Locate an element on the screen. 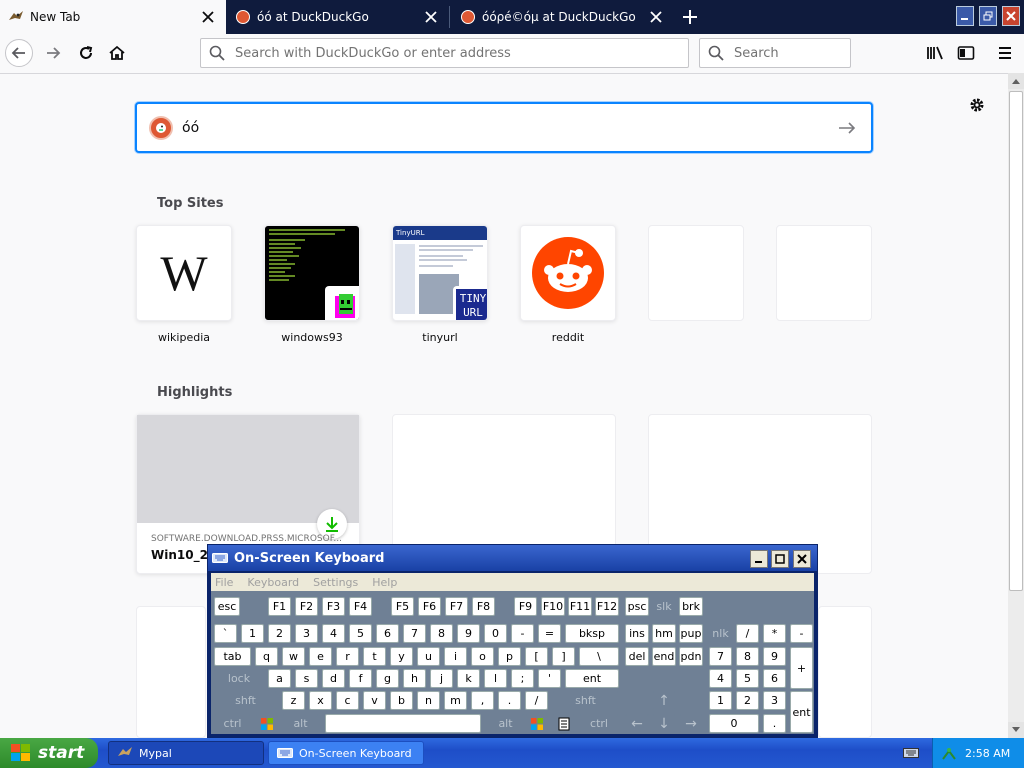 The height and width of the screenshot is (768, 1024). search-bar is located at coordinates (775, 53).